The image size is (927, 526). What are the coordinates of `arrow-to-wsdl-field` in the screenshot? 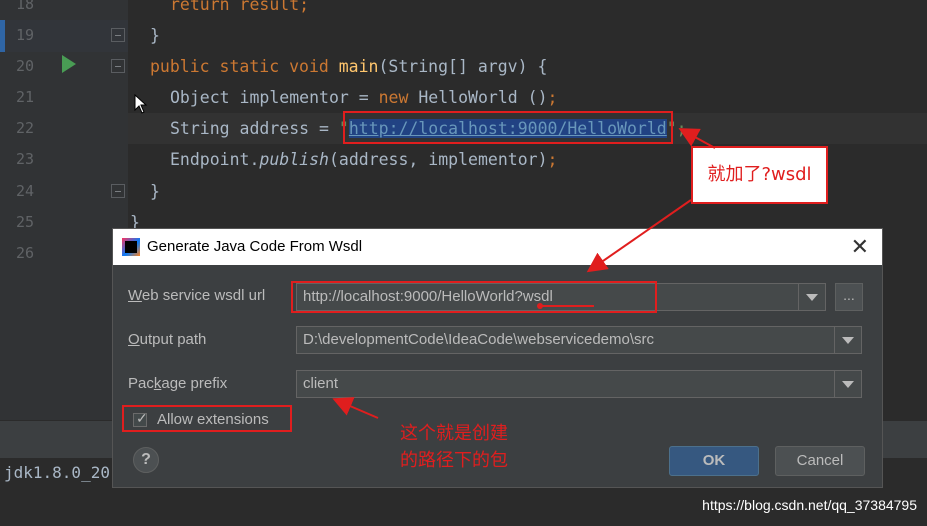 It's located at (639, 236).